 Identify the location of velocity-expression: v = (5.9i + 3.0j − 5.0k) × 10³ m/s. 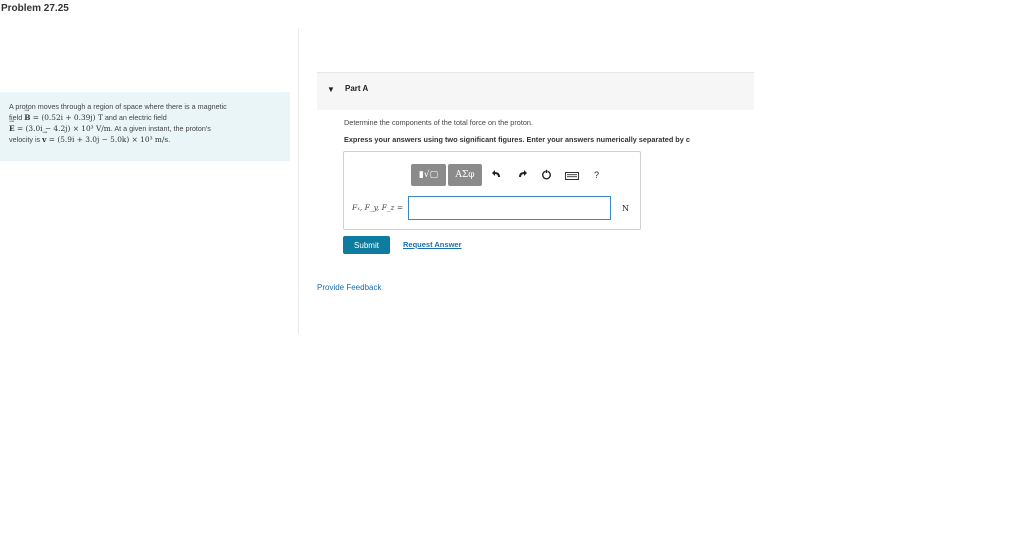
(105, 136).